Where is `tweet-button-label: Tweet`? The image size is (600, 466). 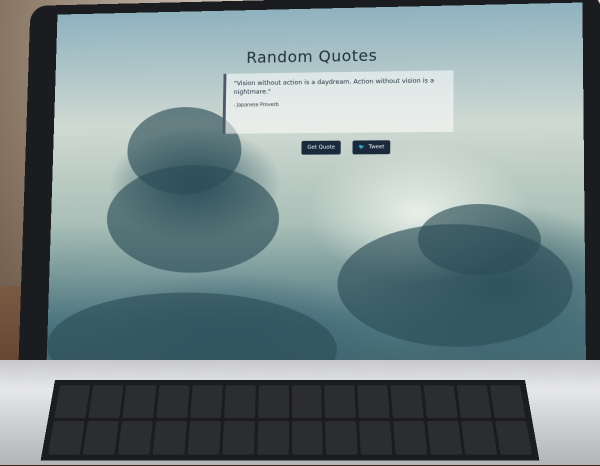 tweet-button-label: Tweet is located at coordinates (377, 147).